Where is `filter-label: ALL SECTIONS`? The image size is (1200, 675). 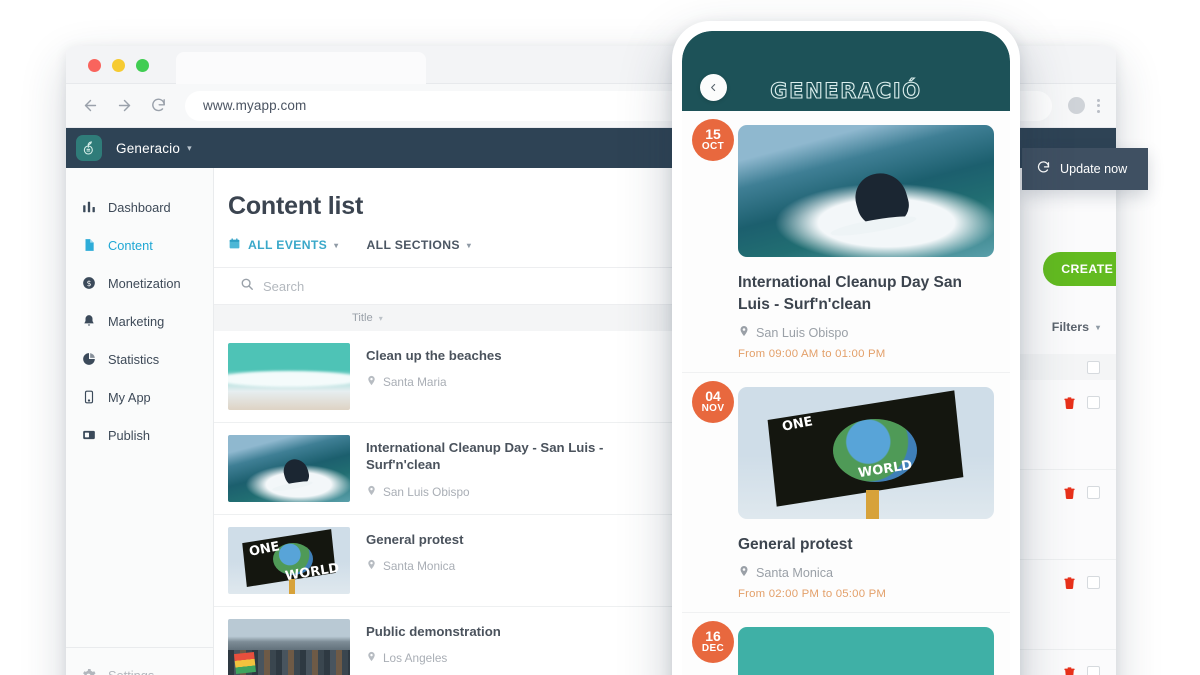
filter-label: ALL SECTIONS is located at coordinates (413, 245).